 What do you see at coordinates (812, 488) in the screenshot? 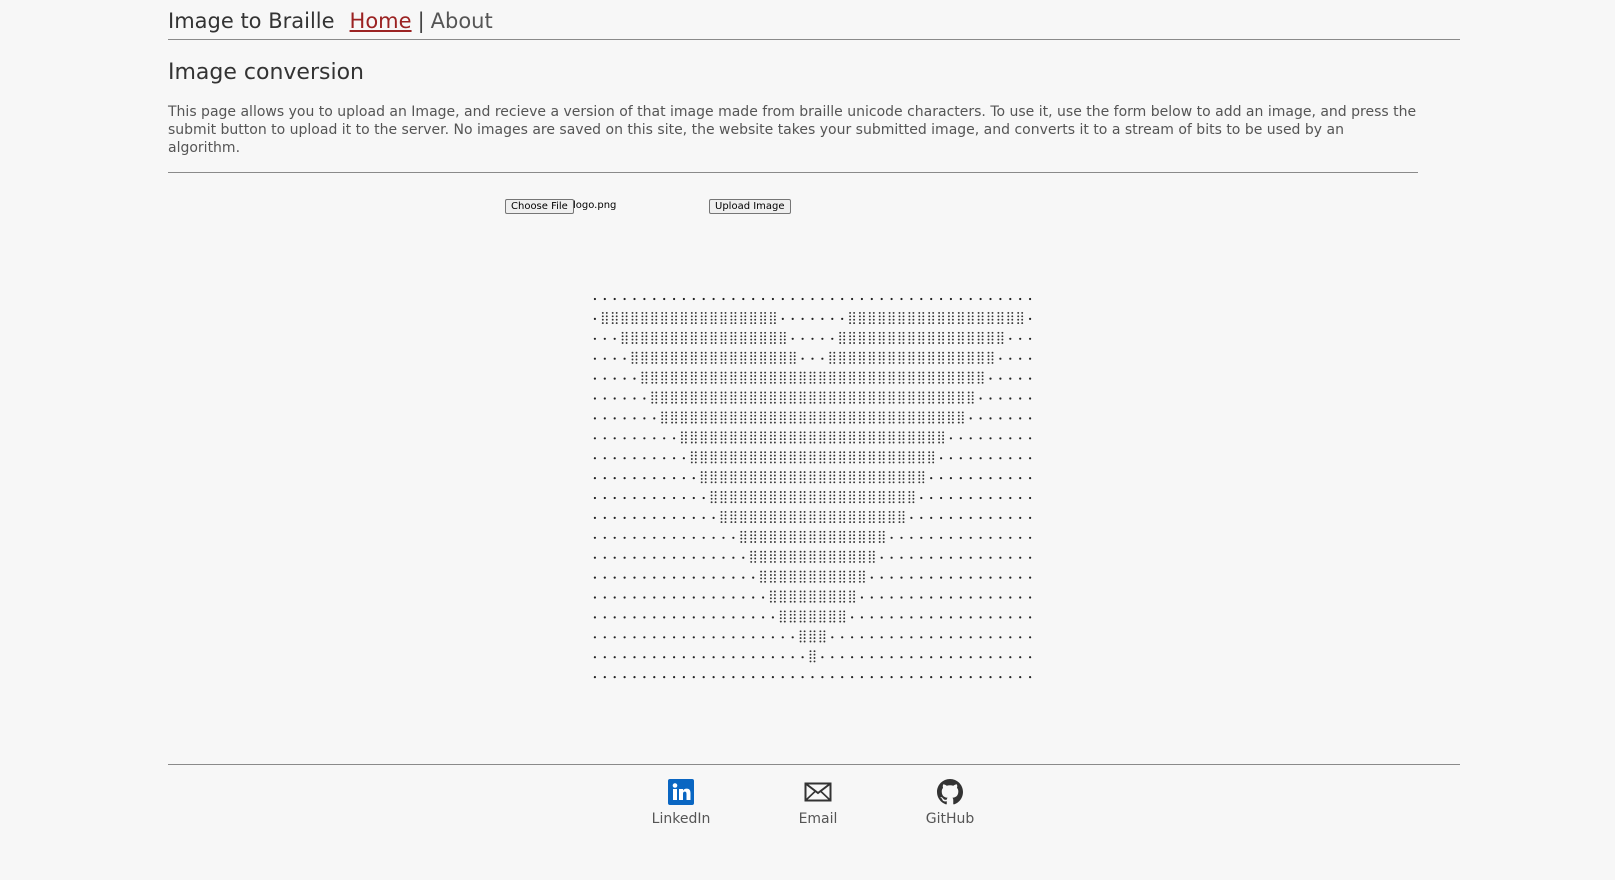
I see `braille-image` at bounding box center [812, 488].